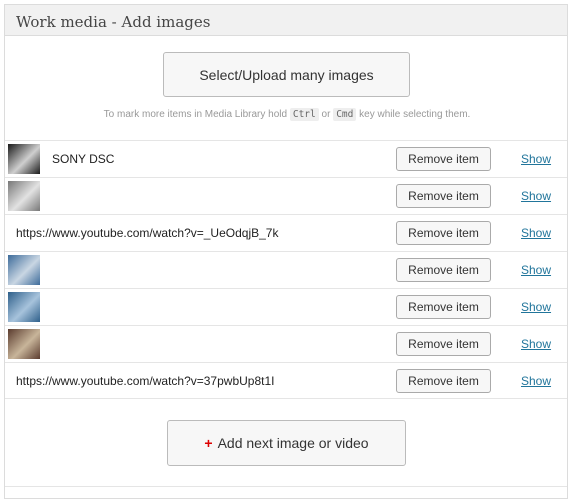 The width and height of the screenshot is (572, 503). Describe the element at coordinates (113, 22) in the screenshot. I see `panel-title: Work media - Add images` at that location.